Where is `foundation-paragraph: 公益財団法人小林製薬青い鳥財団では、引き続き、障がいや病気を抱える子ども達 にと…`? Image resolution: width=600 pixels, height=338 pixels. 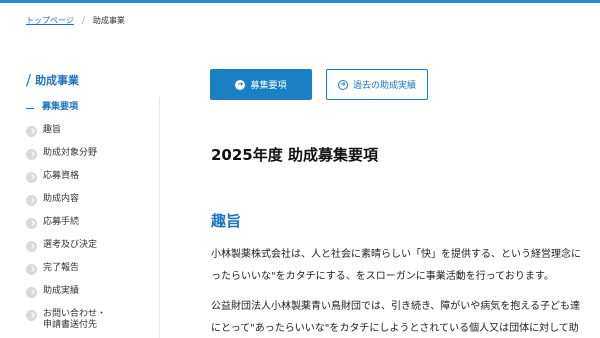
foundation-paragraph: 公益財団法人小林製薬青い鳥財団では、引き続き、障がいや病気を抱える子ども達 にと… is located at coordinates (395, 317).